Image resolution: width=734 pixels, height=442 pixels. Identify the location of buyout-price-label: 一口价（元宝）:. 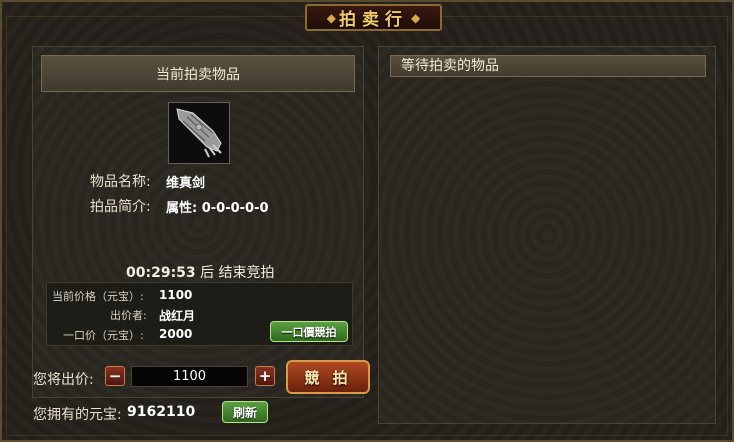
(103, 335).